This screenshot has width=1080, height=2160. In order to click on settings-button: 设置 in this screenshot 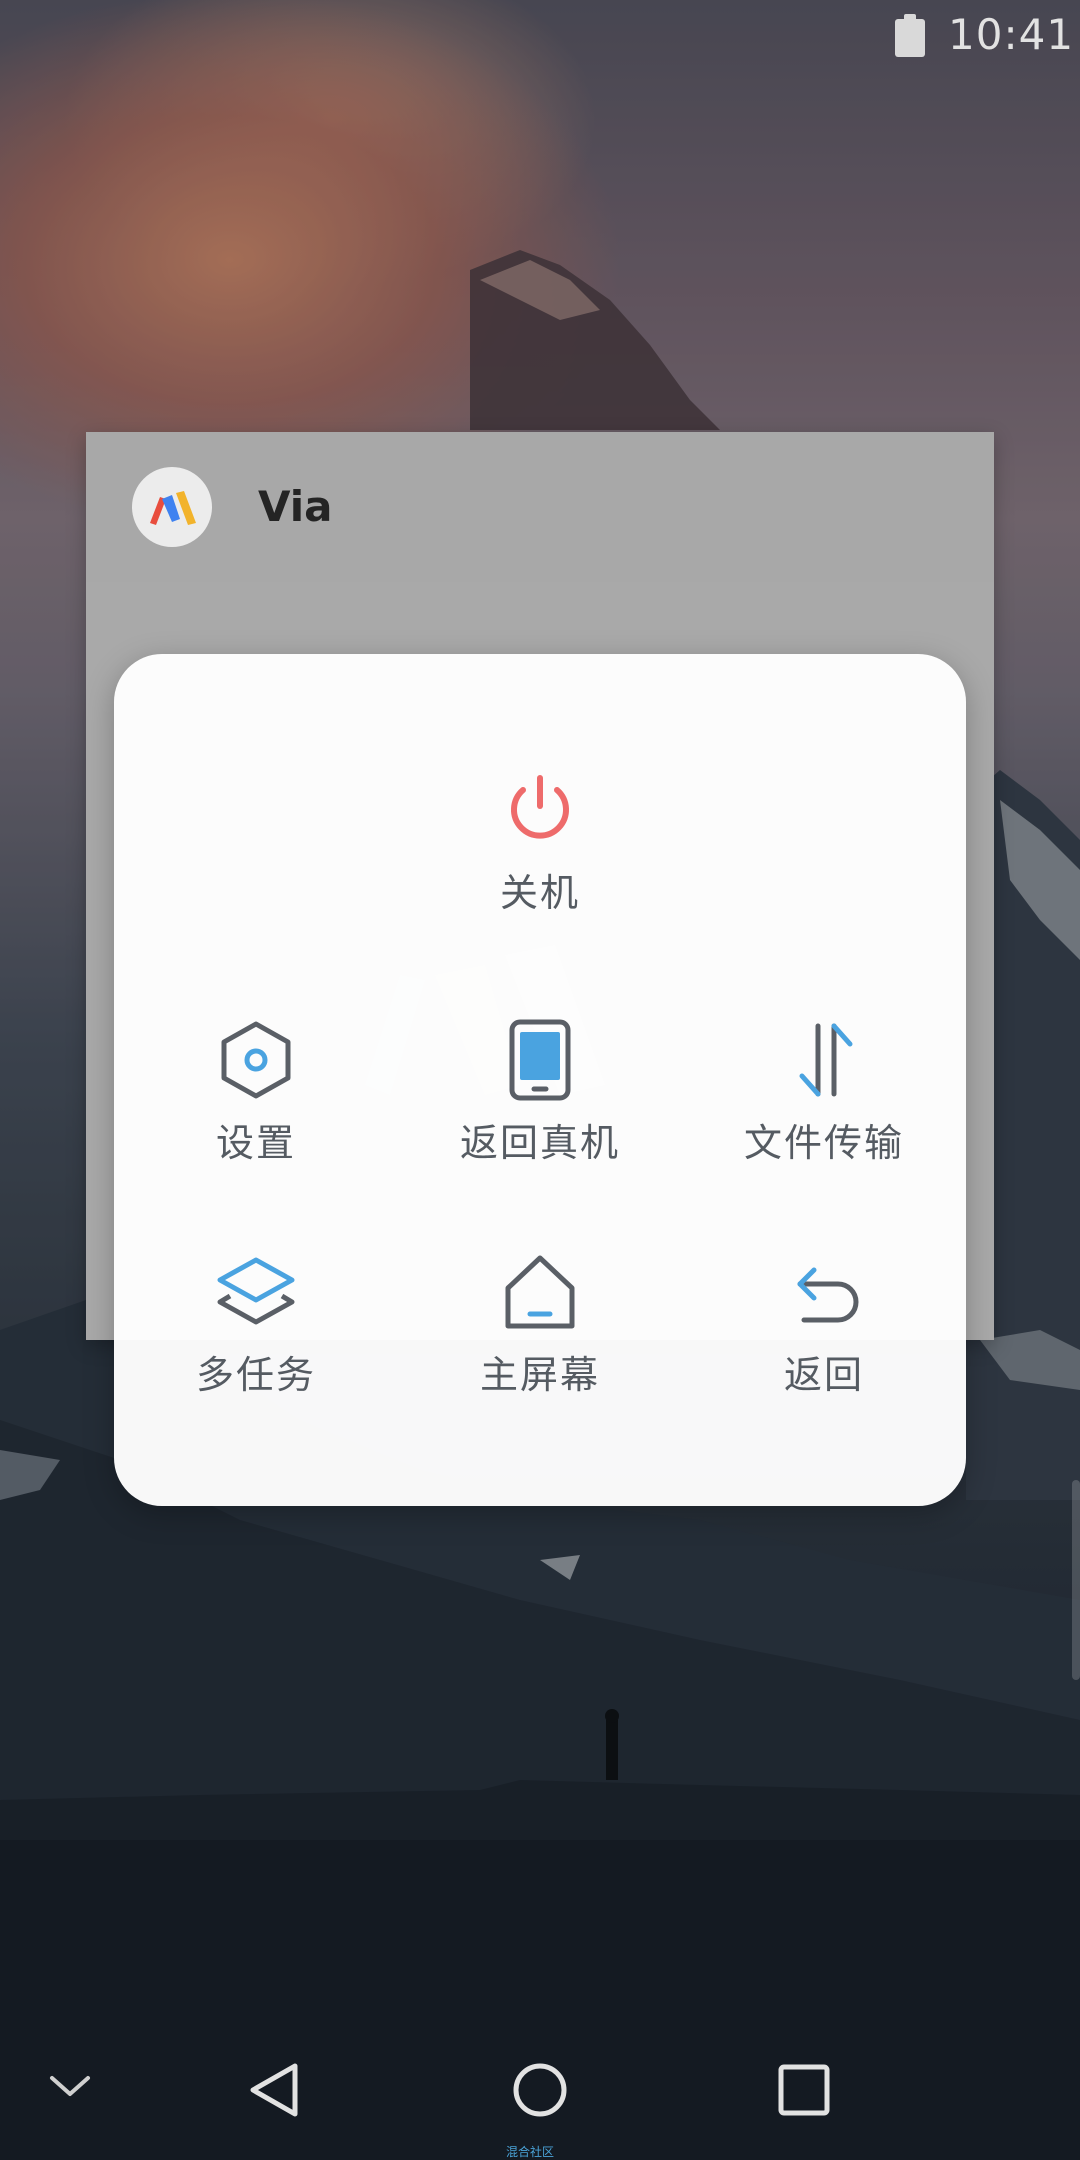, I will do `click(256, 1095)`.